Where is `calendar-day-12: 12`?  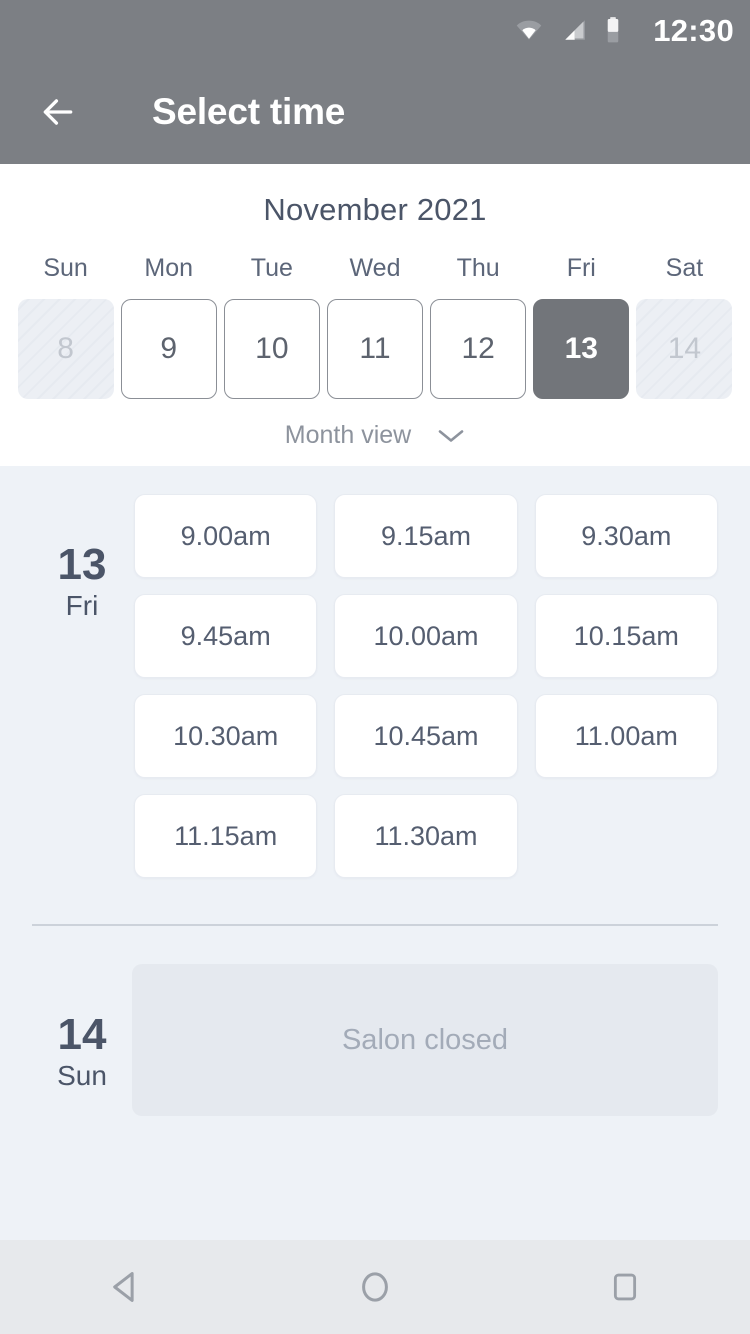
calendar-day-12: 12 is located at coordinates (478, 349).